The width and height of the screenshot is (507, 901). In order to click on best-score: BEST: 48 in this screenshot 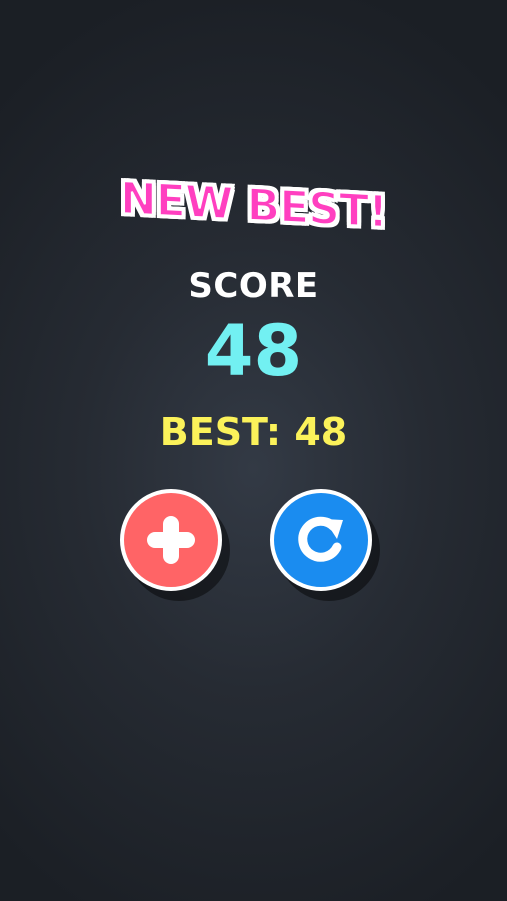, I will do `click(253, 432)`.